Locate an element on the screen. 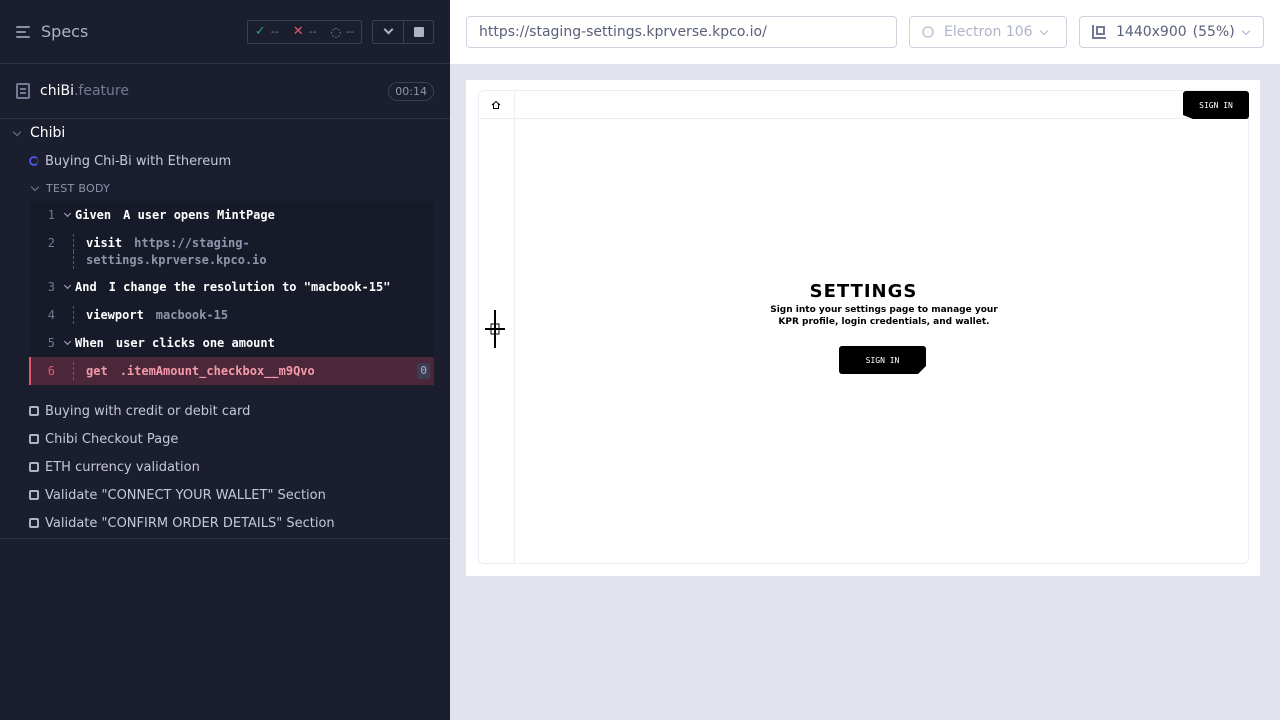 Image resolution: width=1280 pixels, height=720 pixels. test-title: Chibi Checkout Page is located at coordinates (112, 439).